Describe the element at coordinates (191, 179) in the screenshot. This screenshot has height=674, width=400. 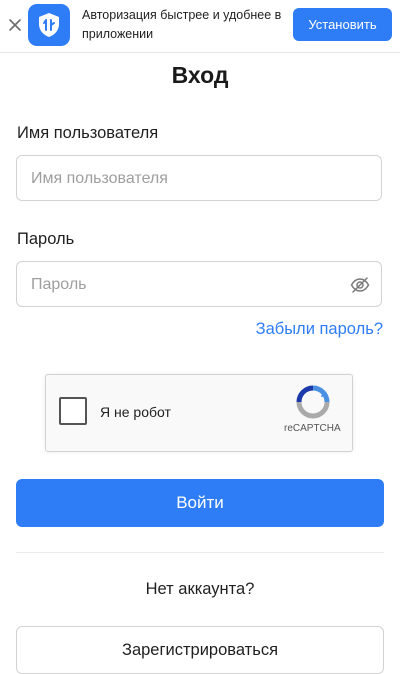
I see `username-input` at that location.